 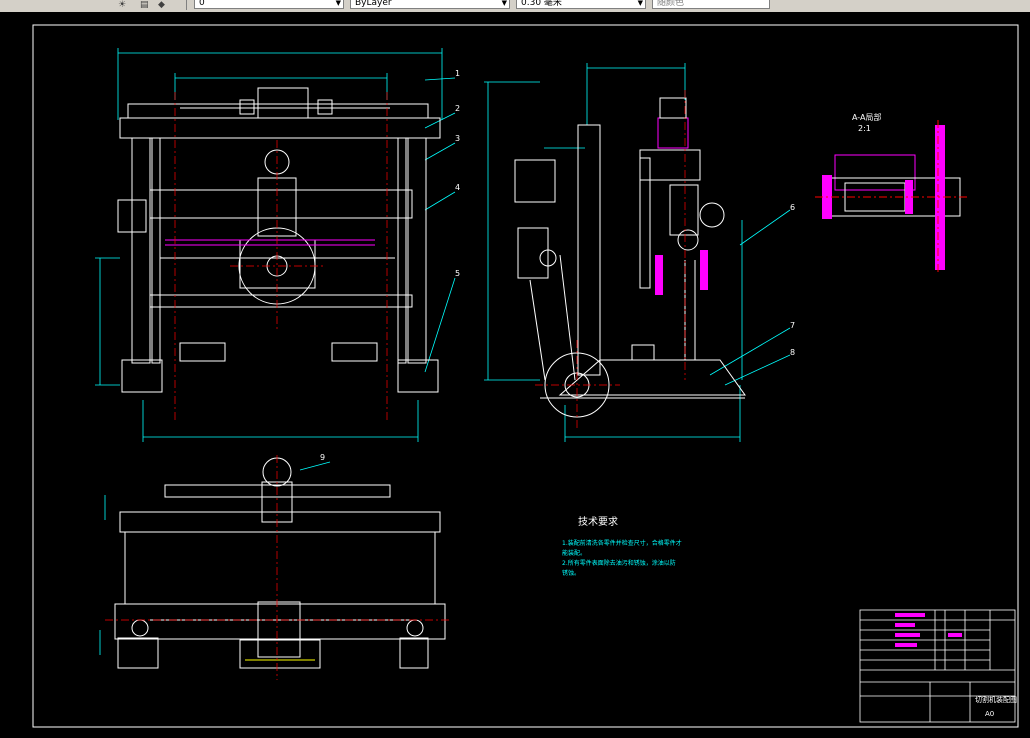 I want to click on lineweight-dropdown: 0.30 毫米 ▼, so click(x=581, y=4).